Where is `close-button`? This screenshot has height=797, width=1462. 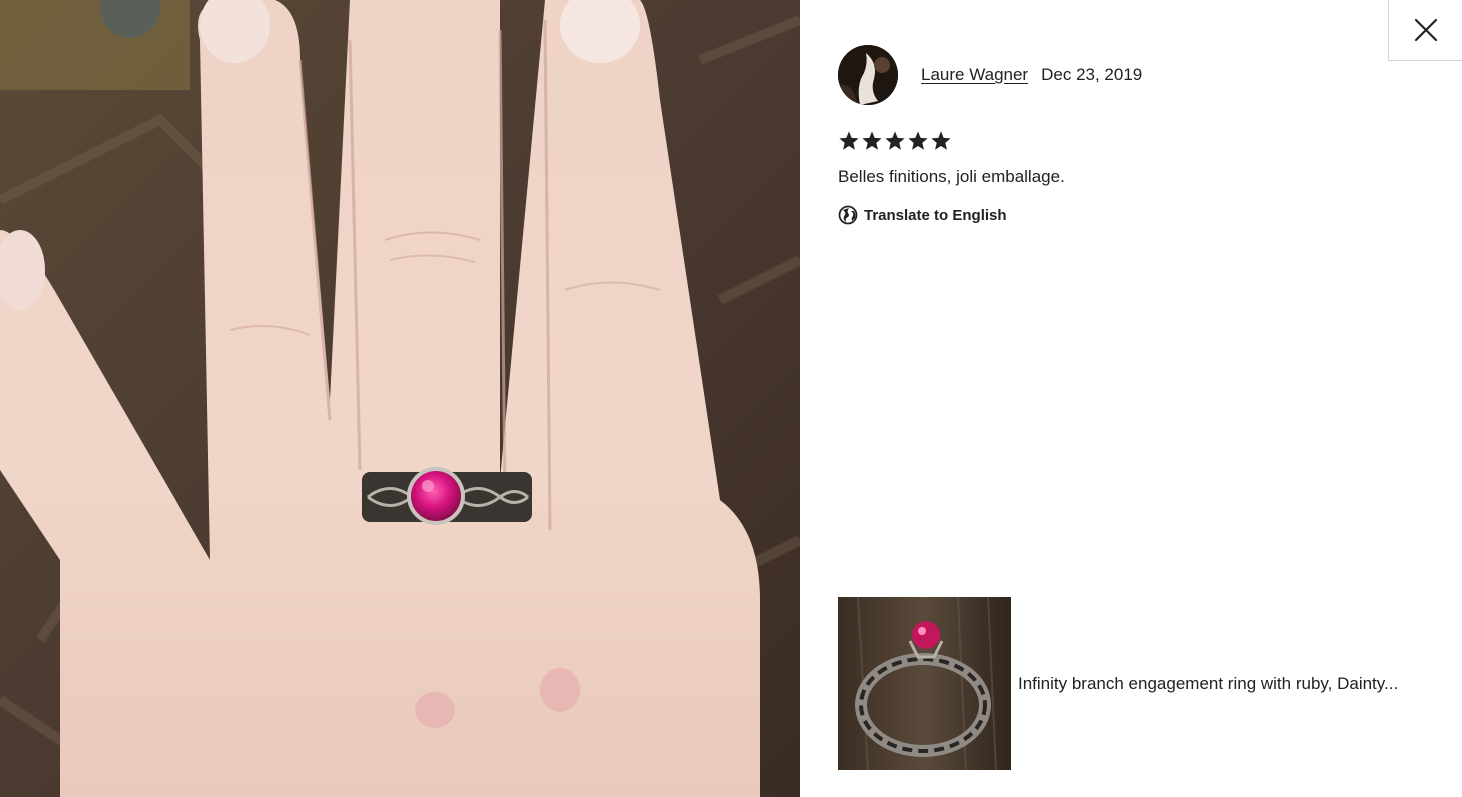
close-button is located at coordinates (1425, 30).